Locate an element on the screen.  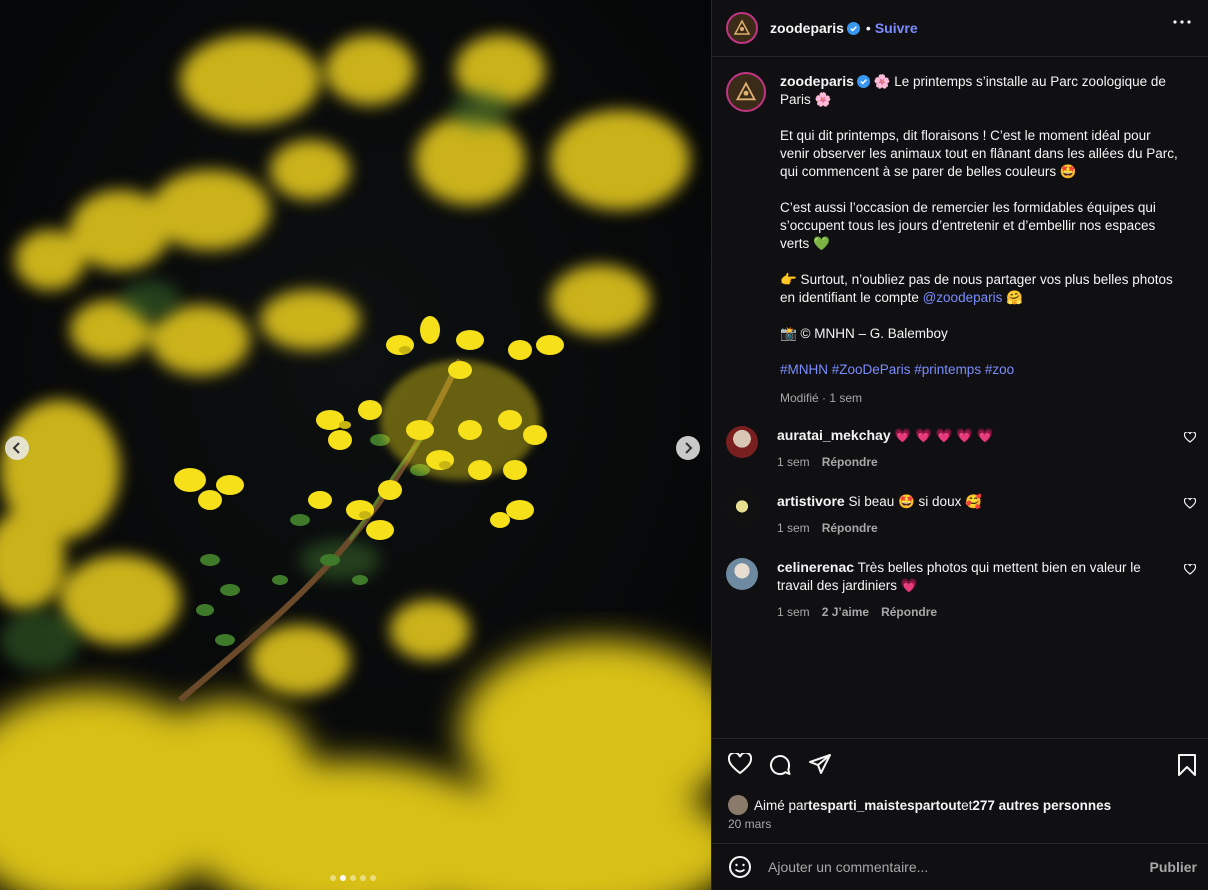
emoji-icon is located at coordinates (740, 867).